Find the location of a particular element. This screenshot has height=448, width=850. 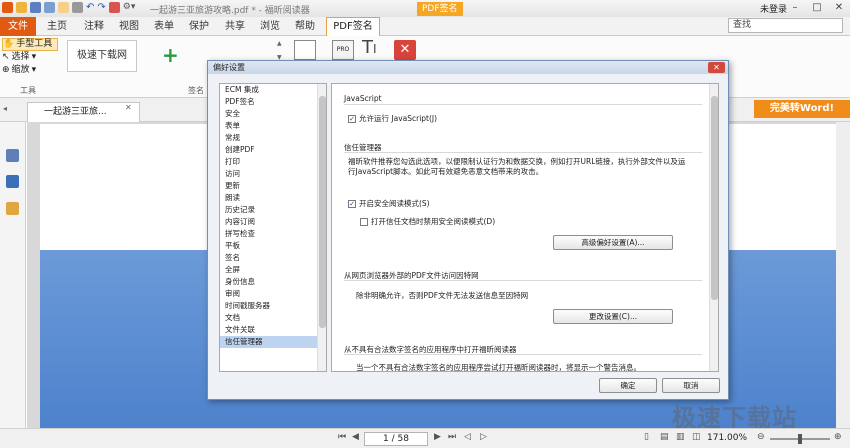

tab-comment: 注释 is located at coordinates (94, 26).